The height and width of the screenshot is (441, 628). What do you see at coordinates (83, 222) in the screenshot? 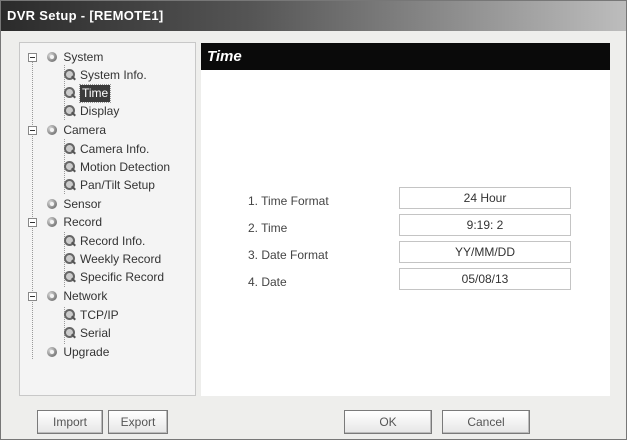
I see `tree-item-label: Record` at bounding box center [83, 222].